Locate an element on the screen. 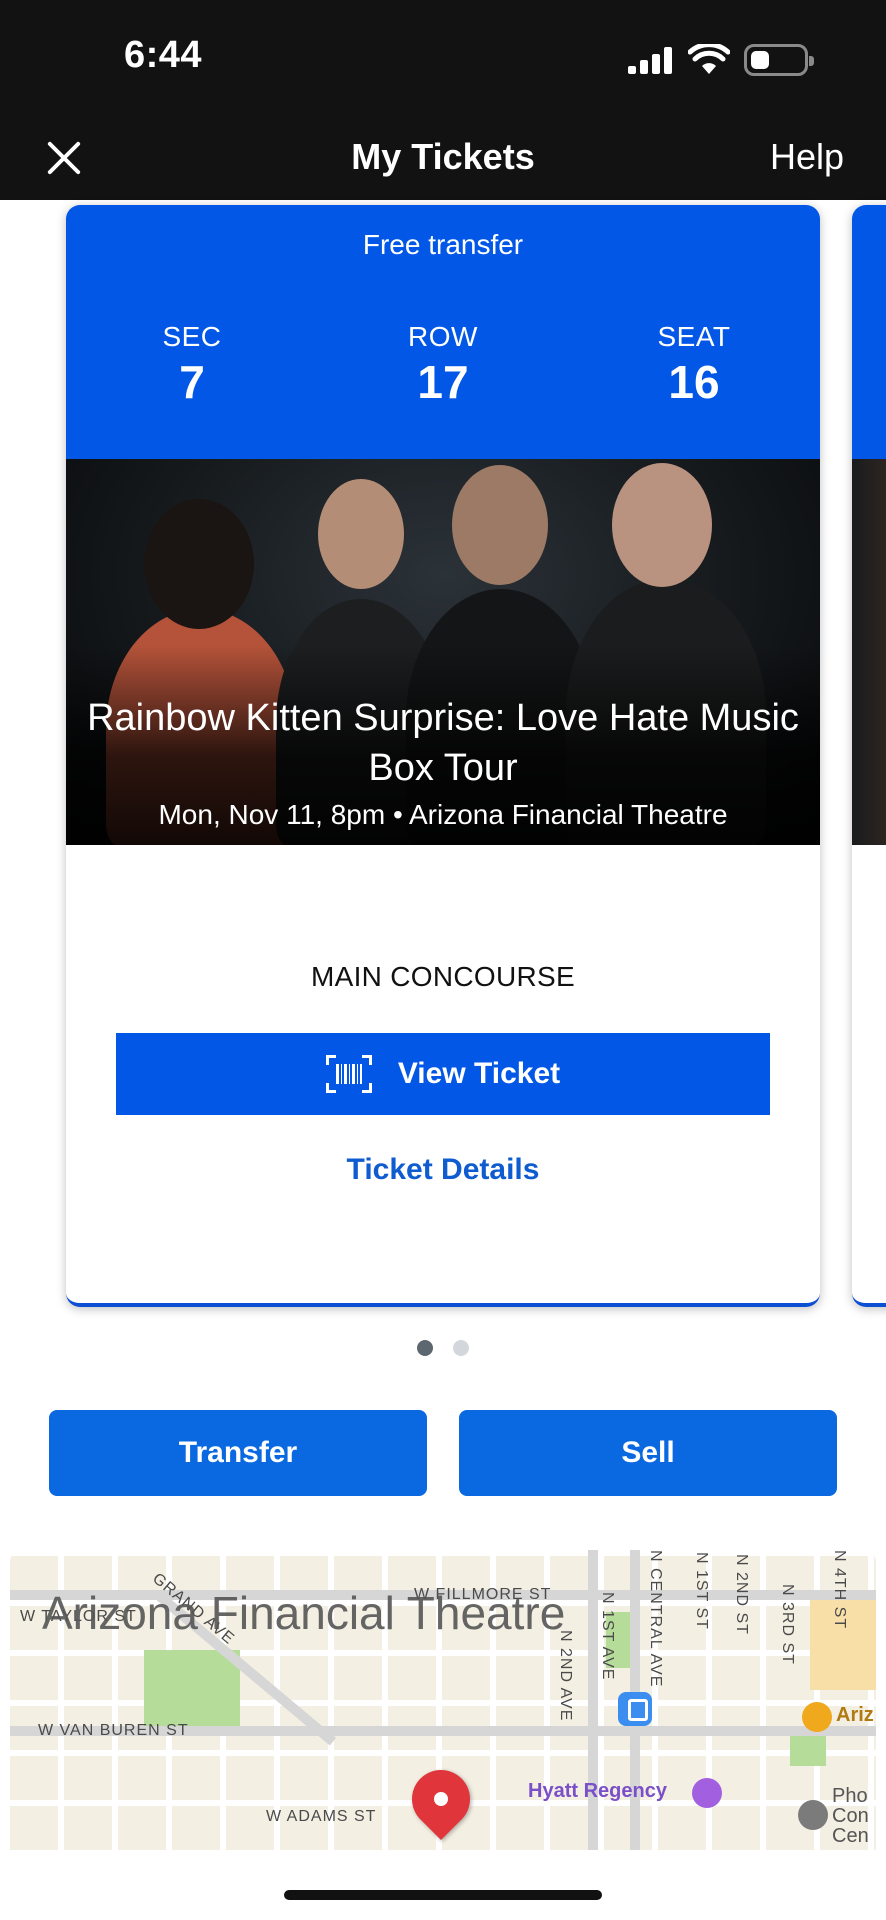 This screenshot has height=1920, width=886. street-central-ave: N CENTRAL AVE is located at coordinates (655, 1619).